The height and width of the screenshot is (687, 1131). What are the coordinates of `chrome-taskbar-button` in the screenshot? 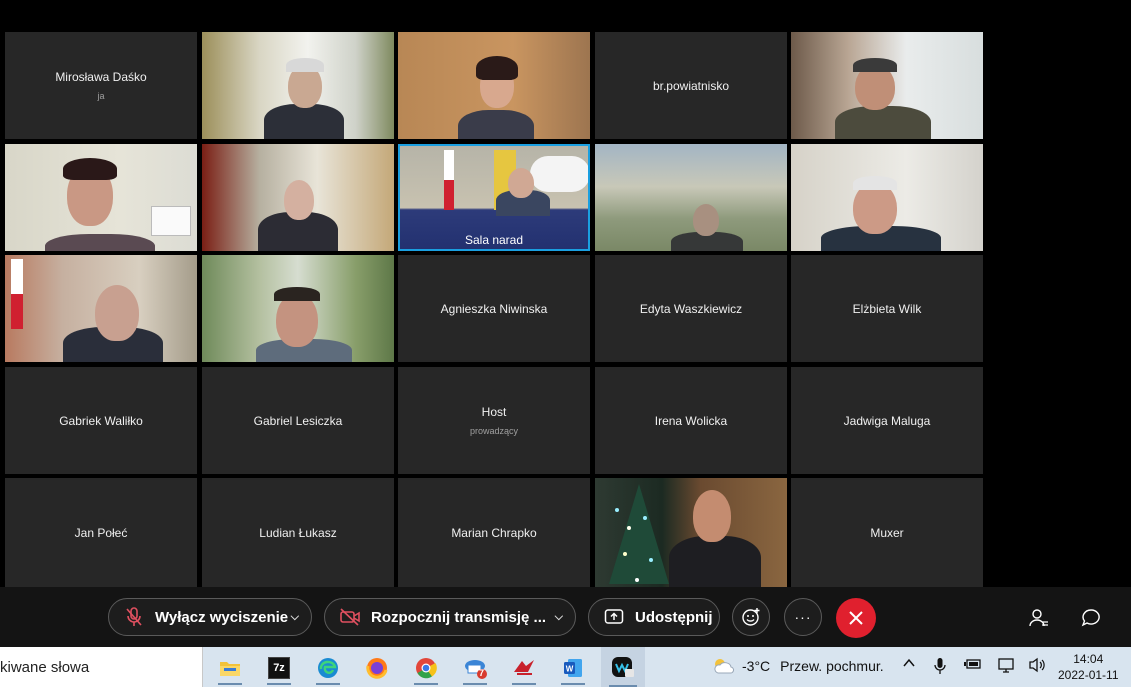 It's located at (426, 668).